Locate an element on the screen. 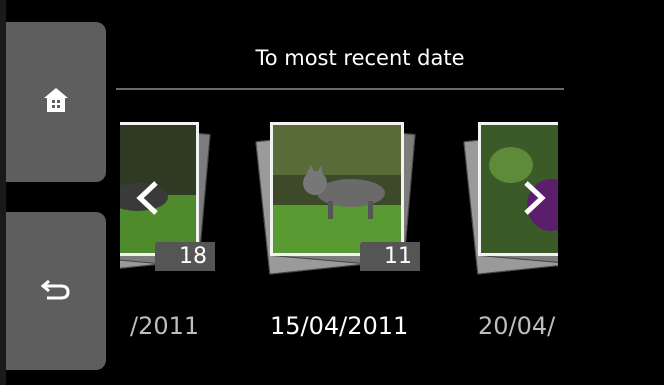 This screenshot has width=664, height=385. photo-date: 15/04/2011 is located at coordinates (339, 326).